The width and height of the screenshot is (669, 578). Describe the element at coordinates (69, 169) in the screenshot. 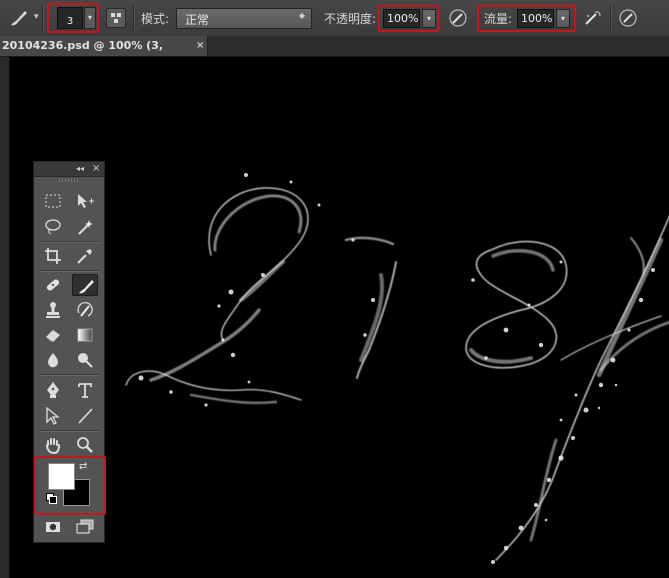

I see `tools-panel-header: ◂◂ ×` at that location.